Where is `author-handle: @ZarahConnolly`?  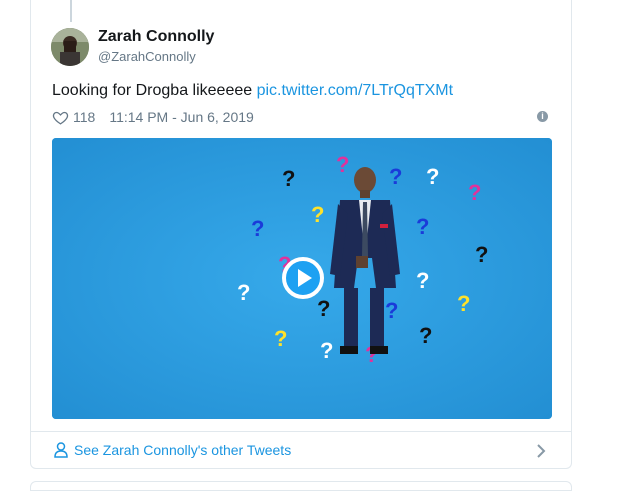
author-handle: @ZarahConnolly is located at coordinates (147, 56).